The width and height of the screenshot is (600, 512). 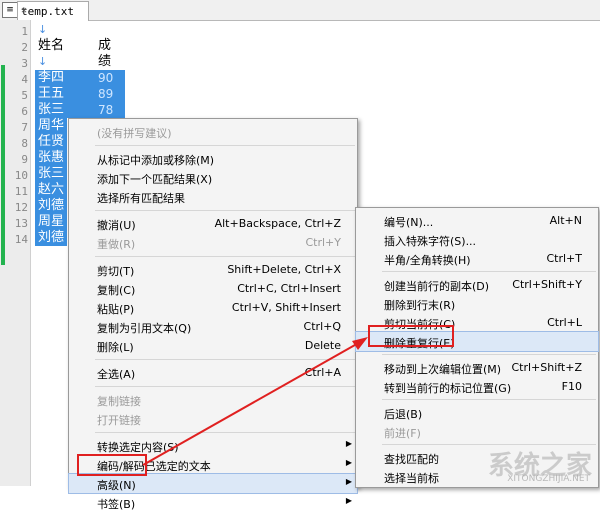 I want to click on submenu-item: 删除到行末(R), so click(x=477, y=303).